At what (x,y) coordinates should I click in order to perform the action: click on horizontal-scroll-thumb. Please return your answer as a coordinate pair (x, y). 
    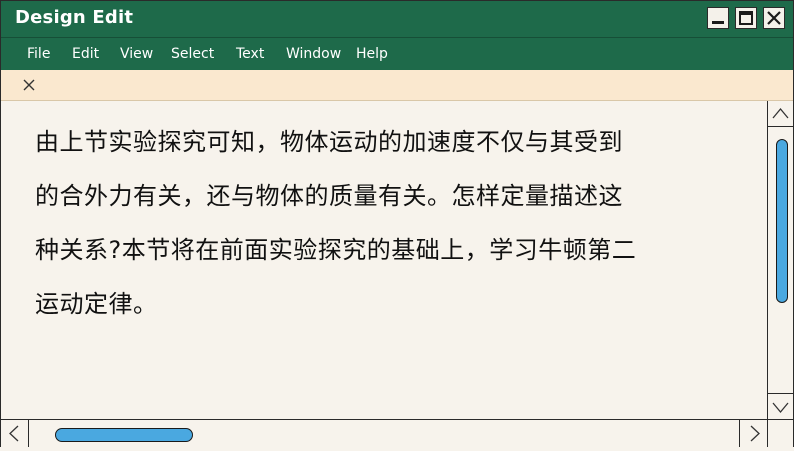
    Looking at the image, I should click on (124, 435).